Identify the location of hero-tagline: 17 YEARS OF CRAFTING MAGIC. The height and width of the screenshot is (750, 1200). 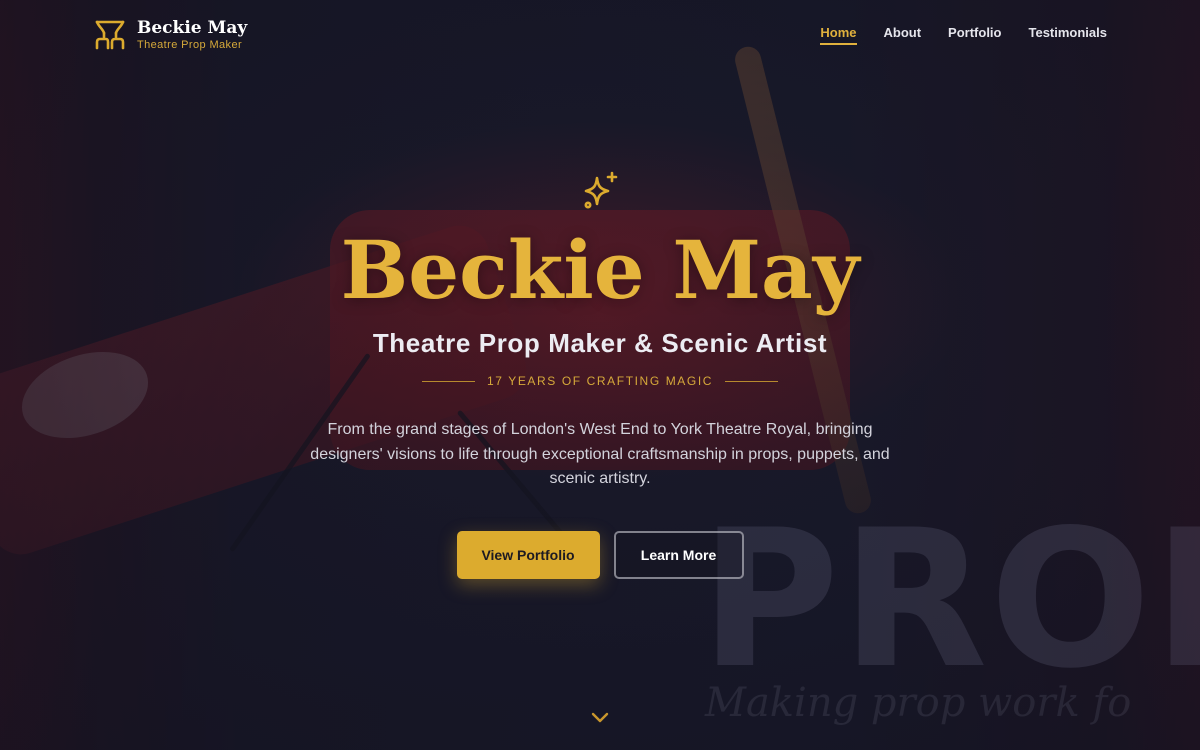
(600, 381).